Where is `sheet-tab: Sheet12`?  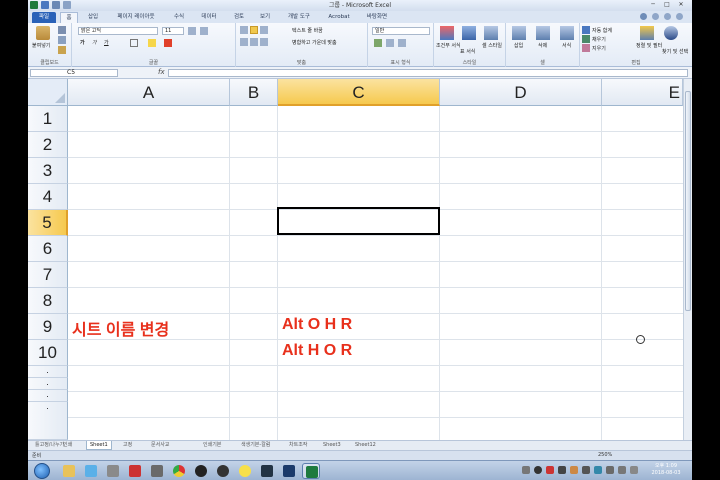
sheet-tab: Sheet12 is located at coordinates (365, 445).